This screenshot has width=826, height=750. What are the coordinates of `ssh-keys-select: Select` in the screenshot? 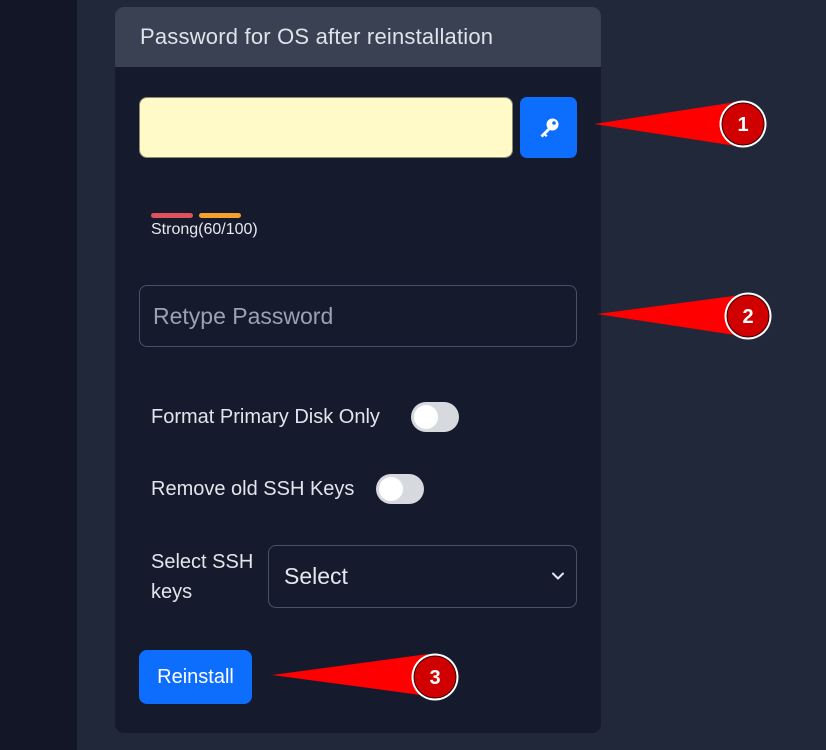 It's located at (422, 576).